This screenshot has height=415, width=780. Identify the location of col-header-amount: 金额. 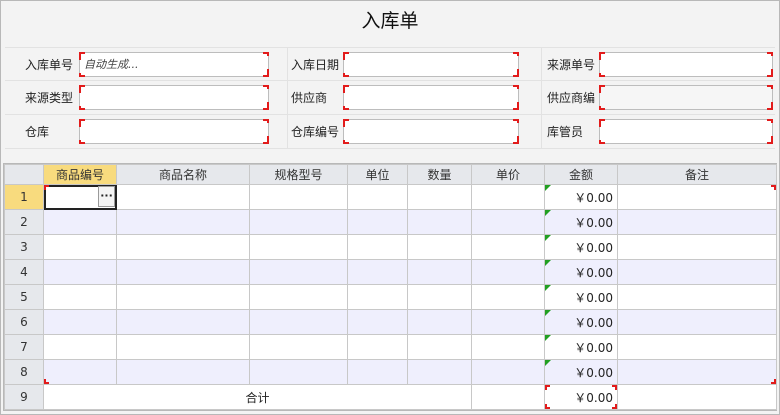
(581, 174).